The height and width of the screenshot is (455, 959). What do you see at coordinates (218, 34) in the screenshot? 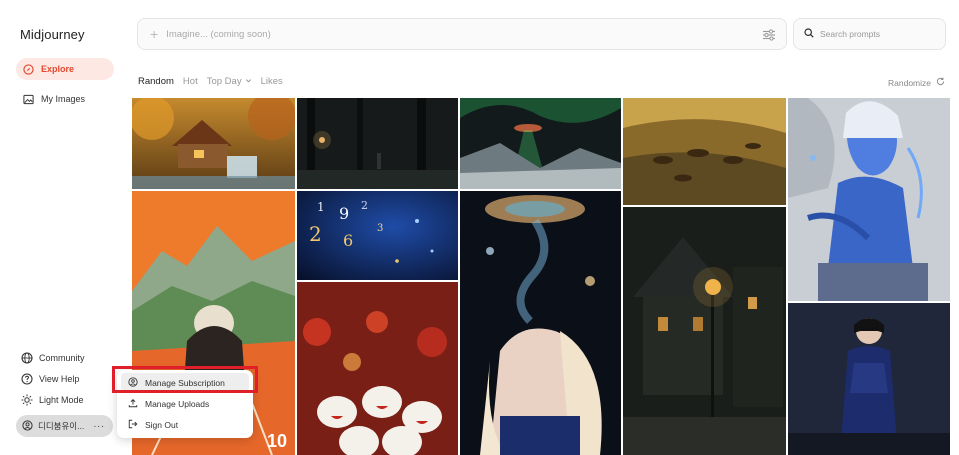
I see `imagine-placeholder: Imagine... (coming soon)` at bounding box center [218, 34].